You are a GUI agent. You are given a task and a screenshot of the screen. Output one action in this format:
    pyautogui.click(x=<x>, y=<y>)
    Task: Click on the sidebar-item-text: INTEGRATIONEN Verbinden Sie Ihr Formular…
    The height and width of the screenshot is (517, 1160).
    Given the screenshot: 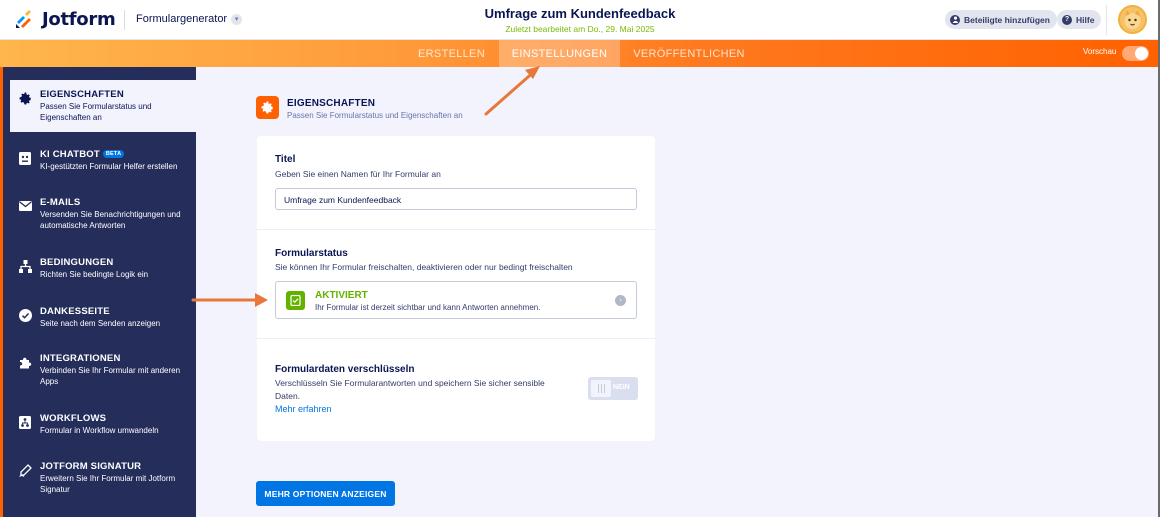 What is the action you would take?
    pyautogui.click(x=118, y=370)
    